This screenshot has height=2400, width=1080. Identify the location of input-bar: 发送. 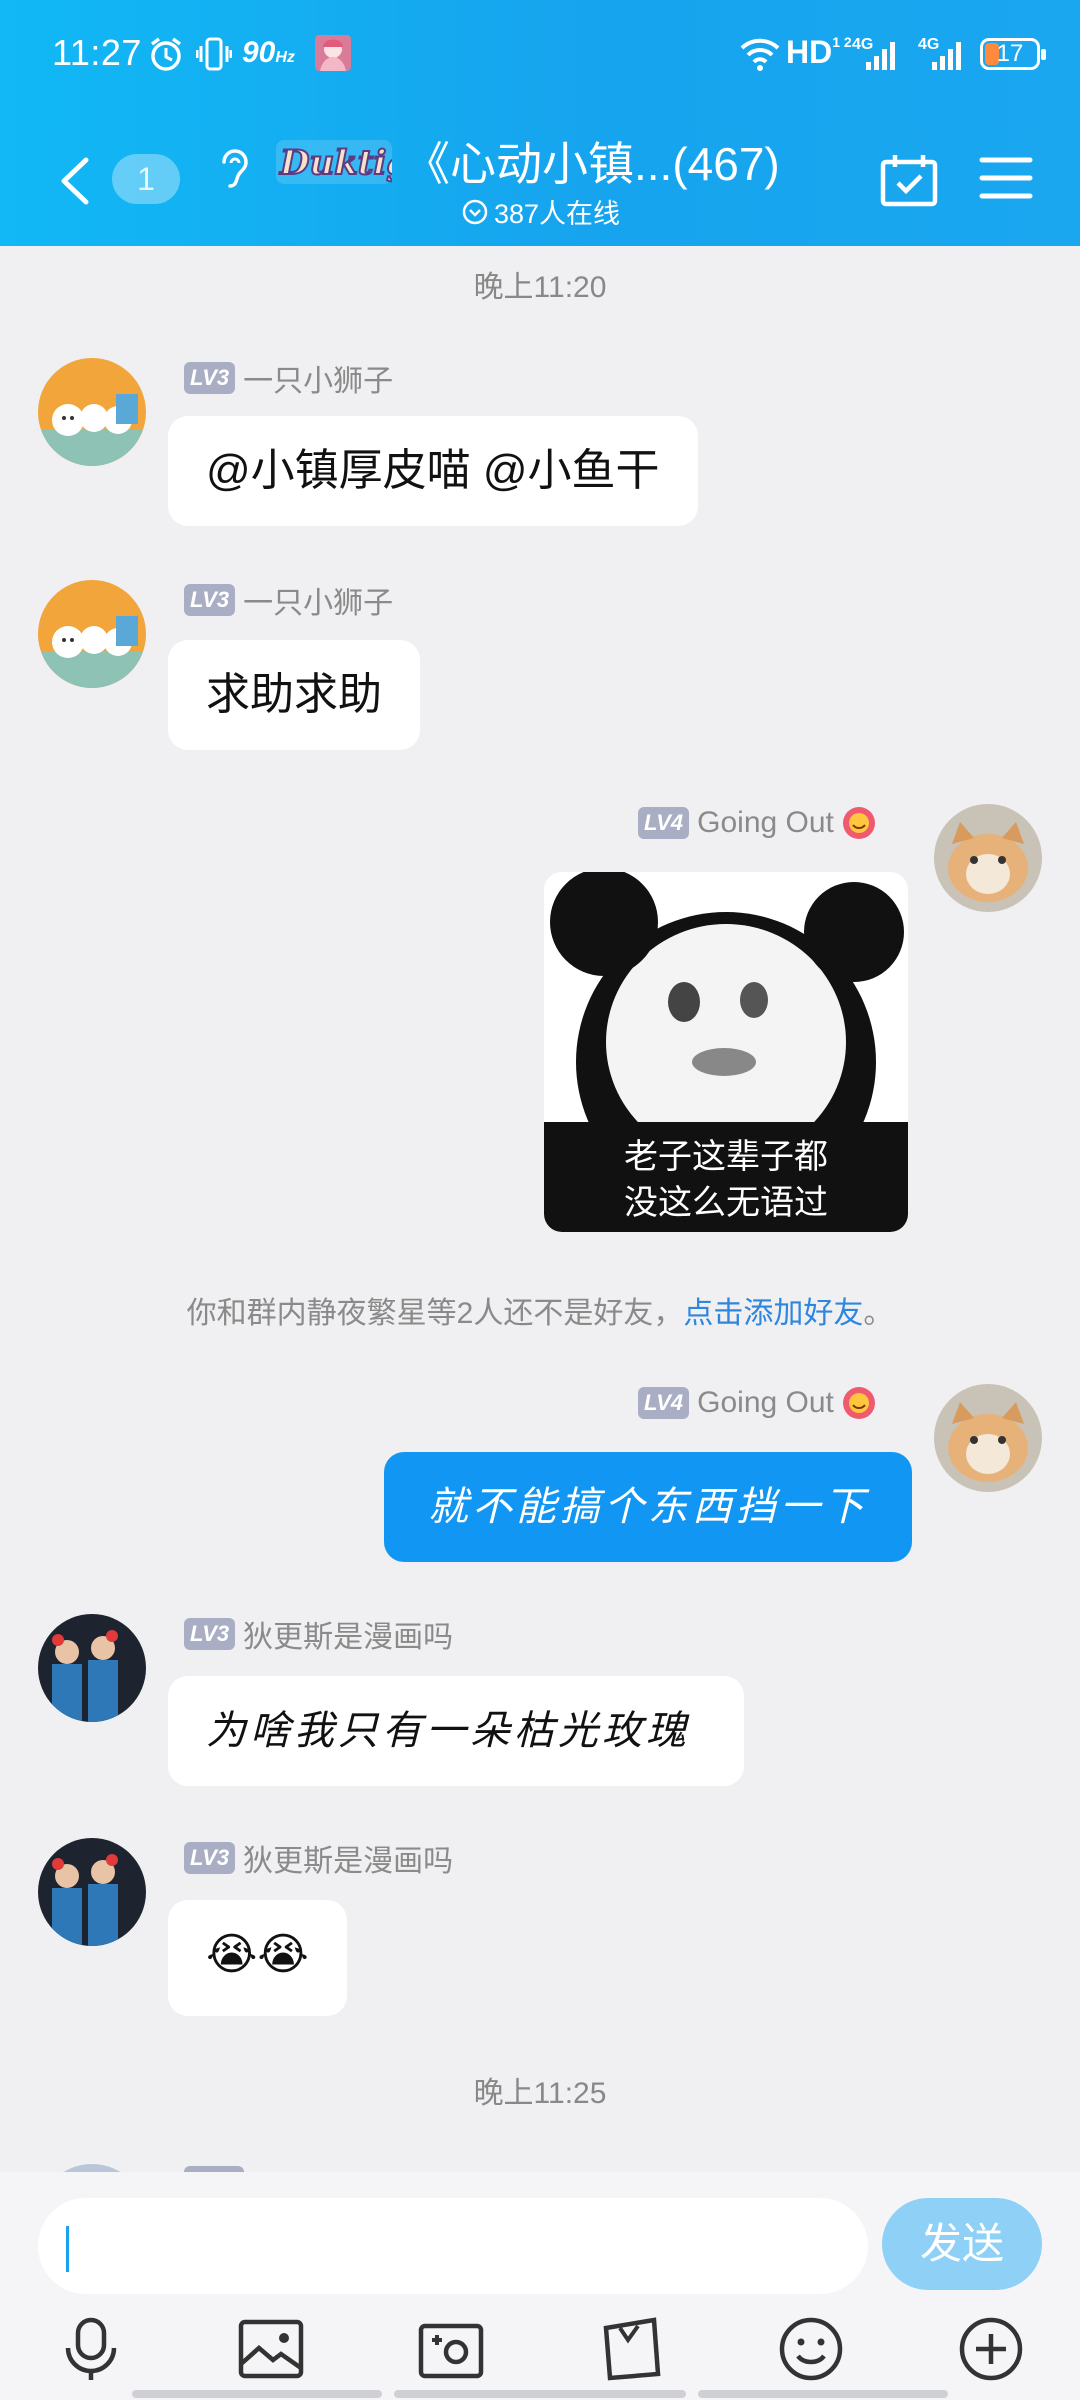
(540, 2286).